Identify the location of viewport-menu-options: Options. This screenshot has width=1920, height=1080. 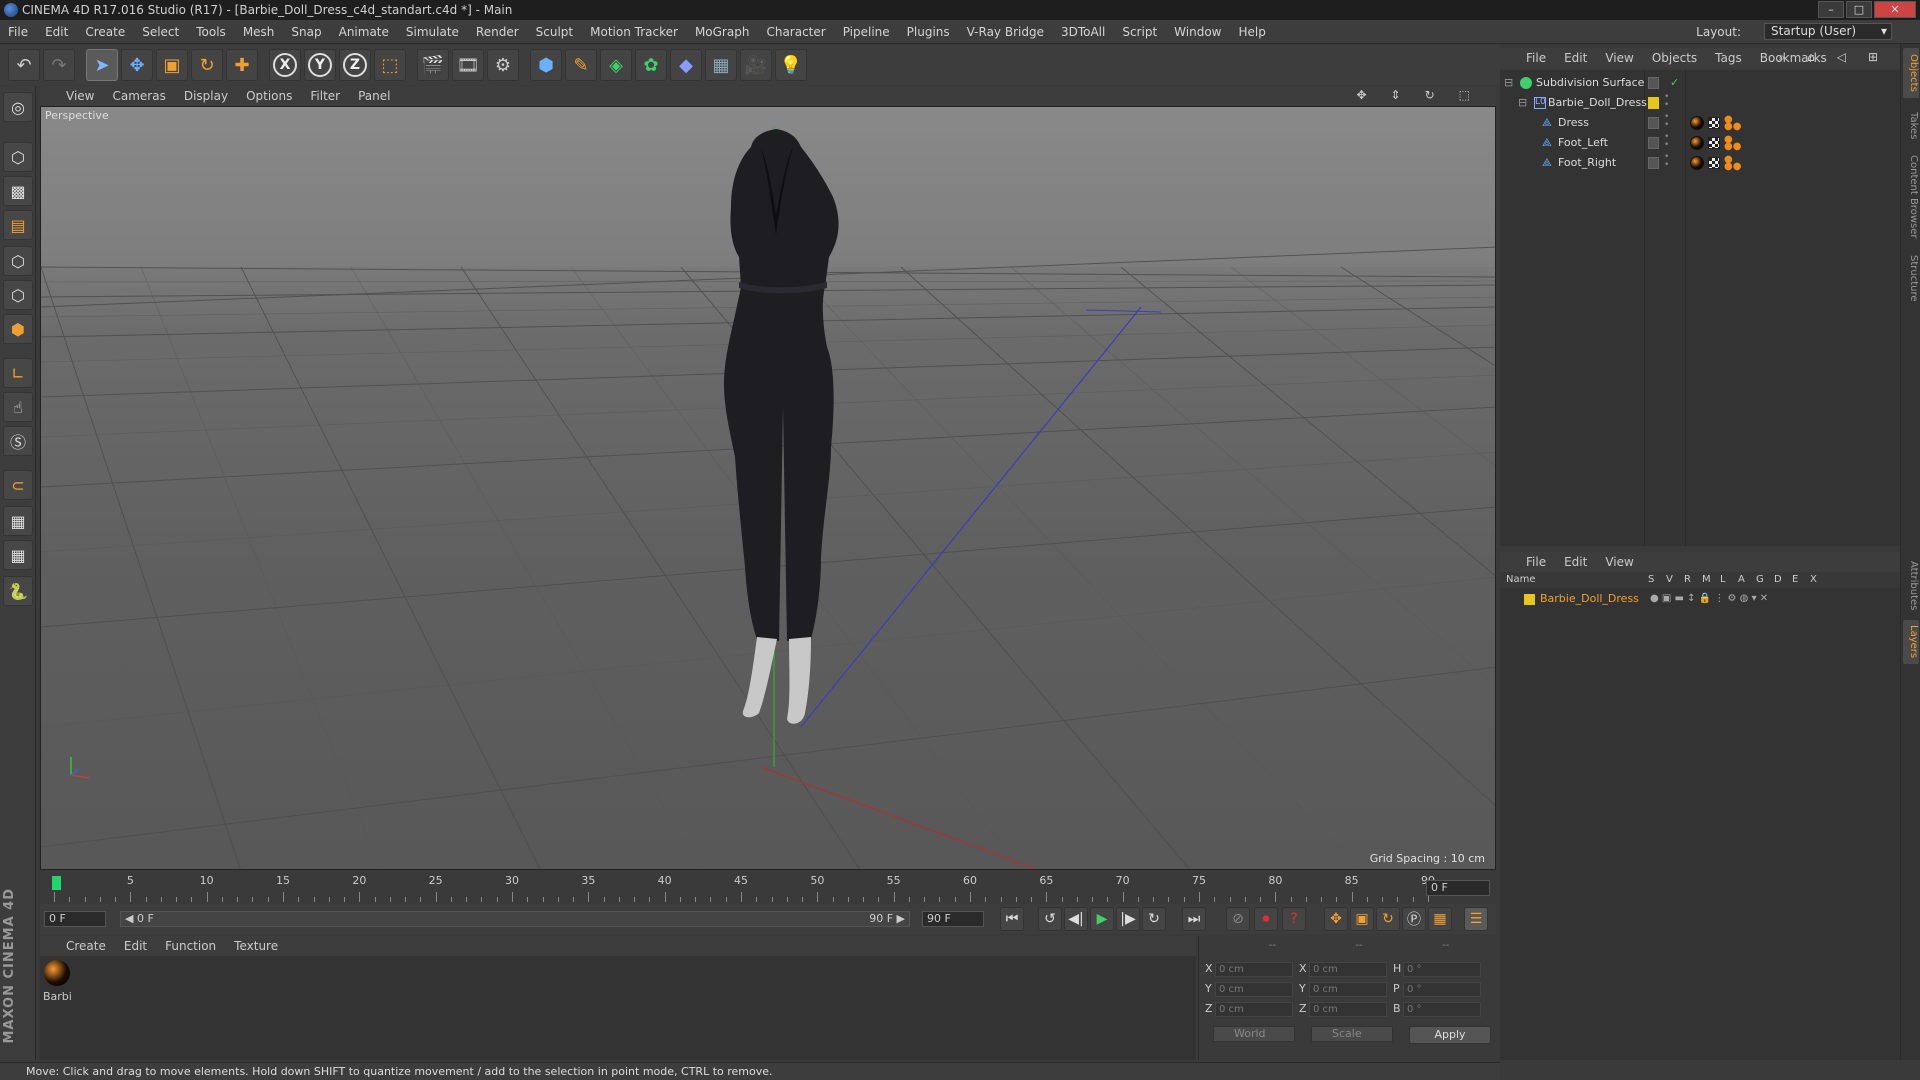
(269, 96).